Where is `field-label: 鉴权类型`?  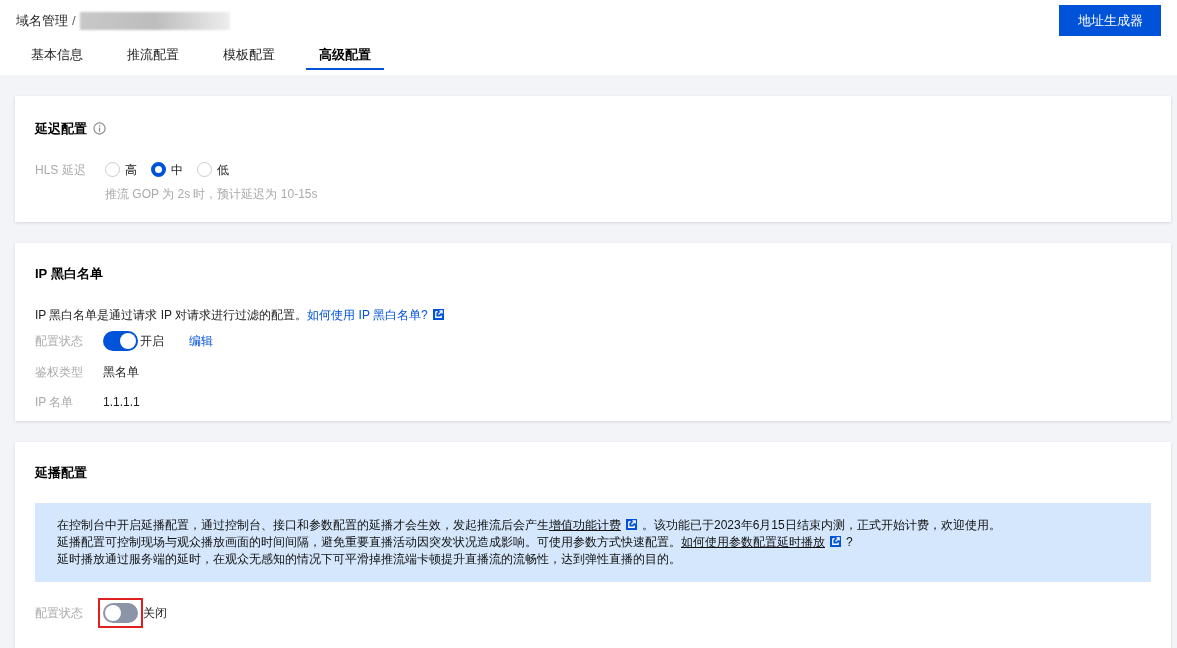 field-label: 鉴权类型 is located at coordinates (59, 372).